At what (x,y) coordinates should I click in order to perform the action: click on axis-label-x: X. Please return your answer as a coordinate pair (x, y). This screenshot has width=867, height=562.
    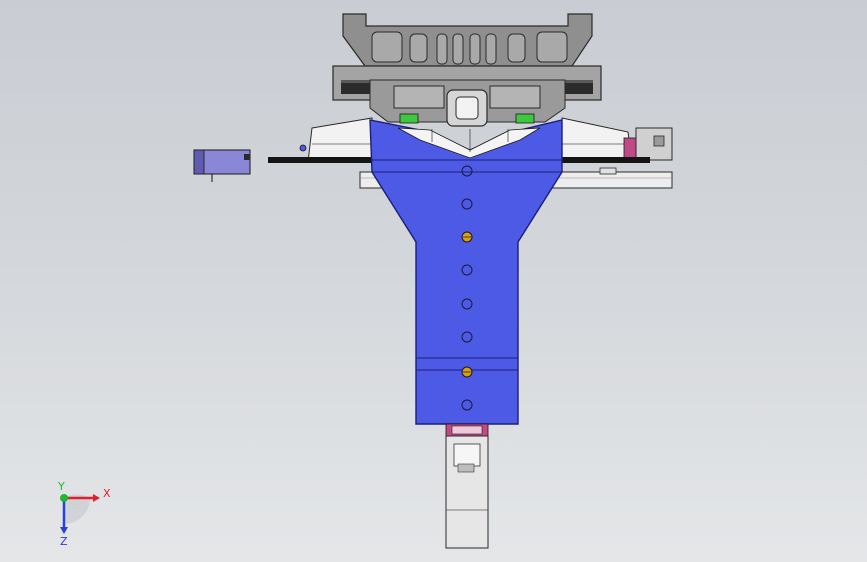
    Looking at the image, I should click on (107, 493).